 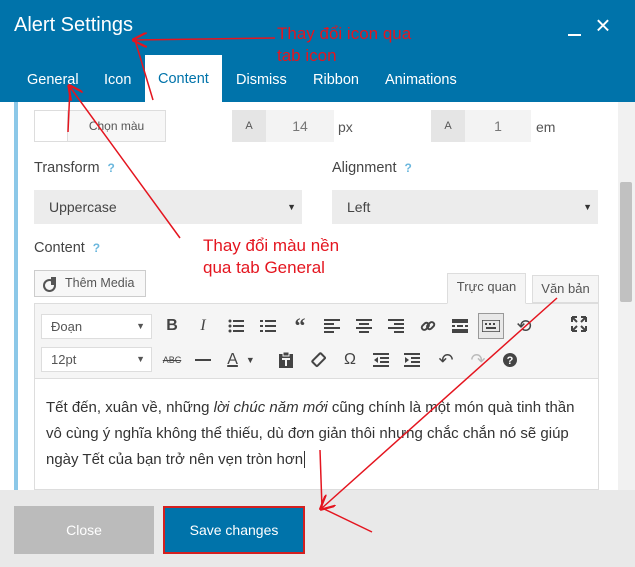 What do you see at coordinates (565, 289) in the screenshot?
I see `tab-text: Văn bản` at bounding box center [565, 289].